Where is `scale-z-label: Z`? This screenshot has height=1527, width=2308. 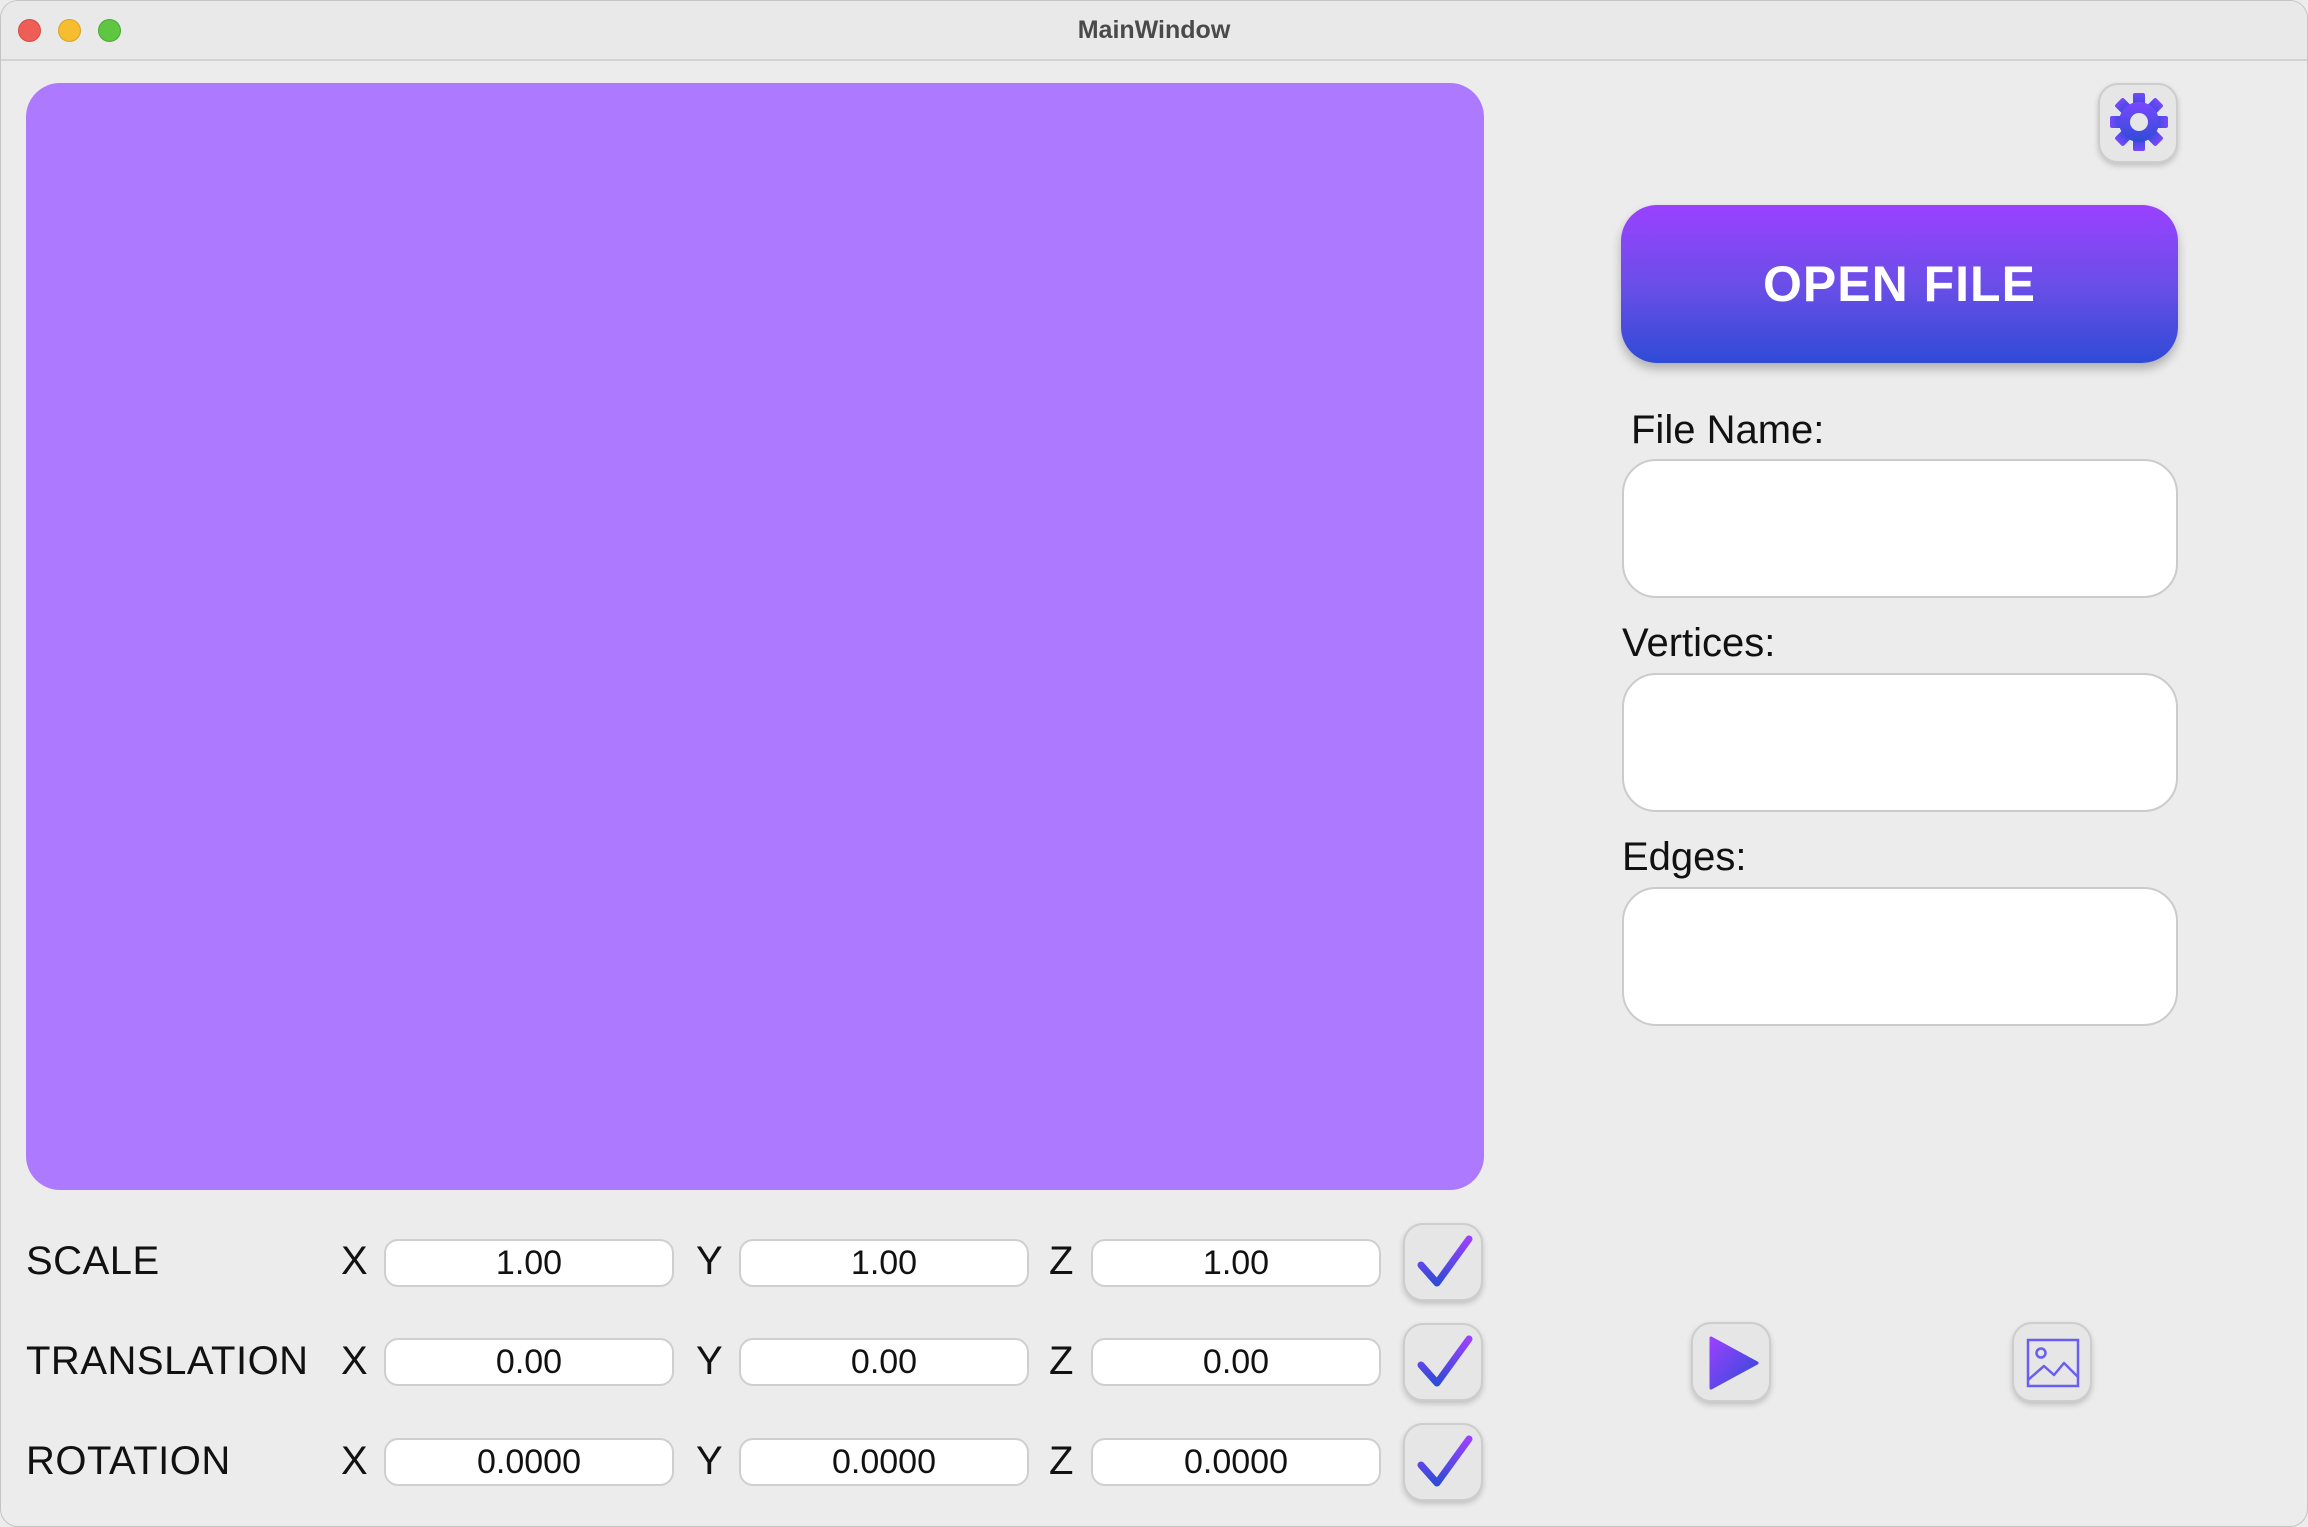
scale-z-label: Z is located at coordinates (1061, 1261).